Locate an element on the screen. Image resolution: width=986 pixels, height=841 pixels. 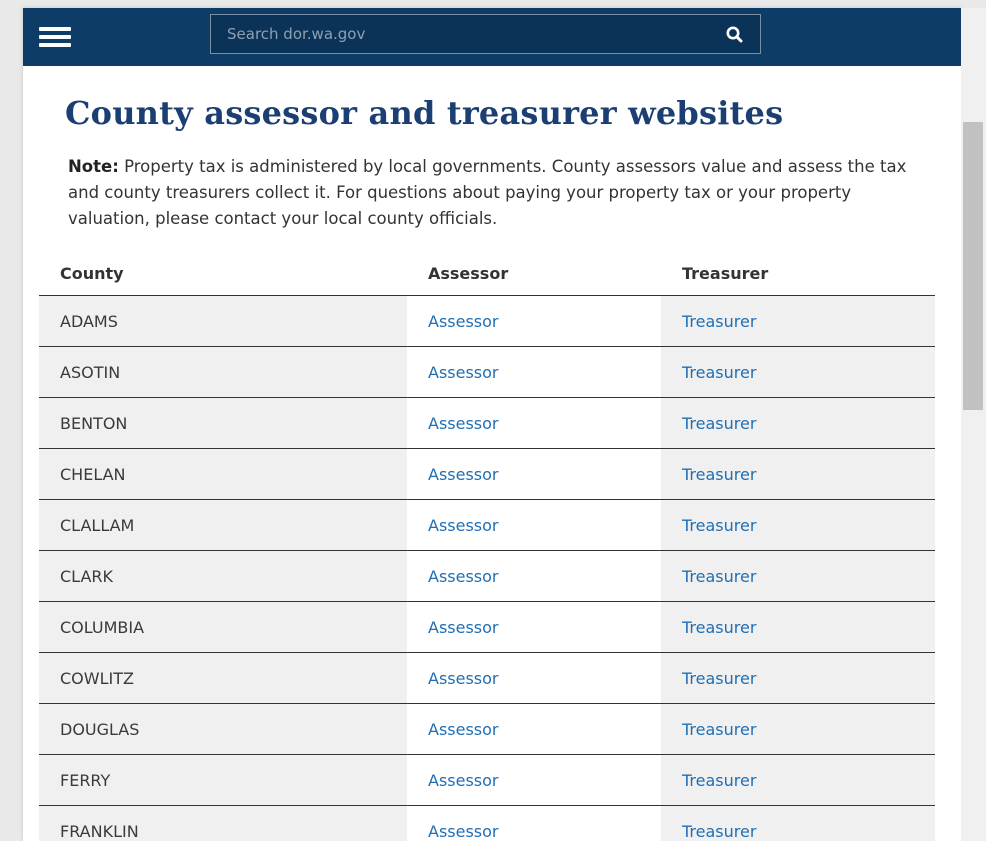
table-row: DOUGLAS Assessor Treasurer is located at coordinates (487, 729).